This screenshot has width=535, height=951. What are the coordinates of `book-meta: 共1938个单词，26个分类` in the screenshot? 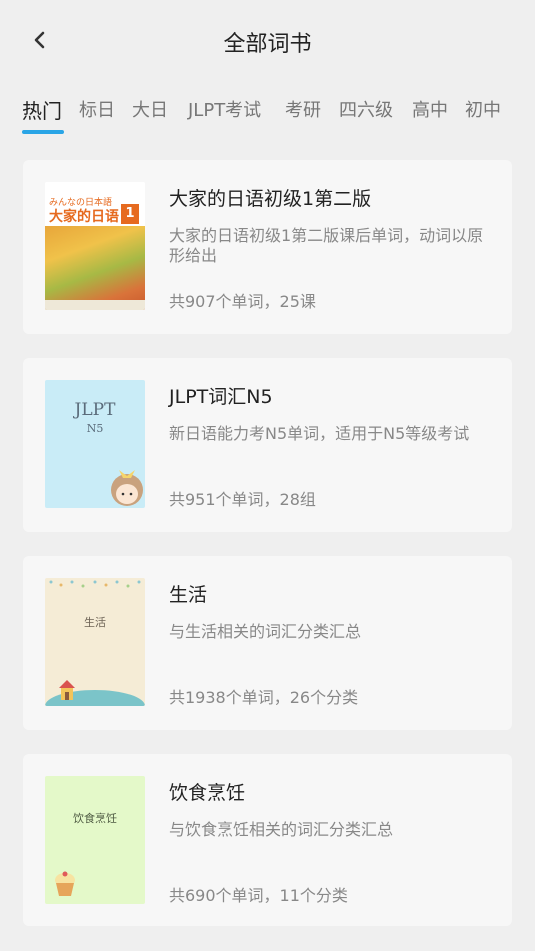 It's located at (264, 697).